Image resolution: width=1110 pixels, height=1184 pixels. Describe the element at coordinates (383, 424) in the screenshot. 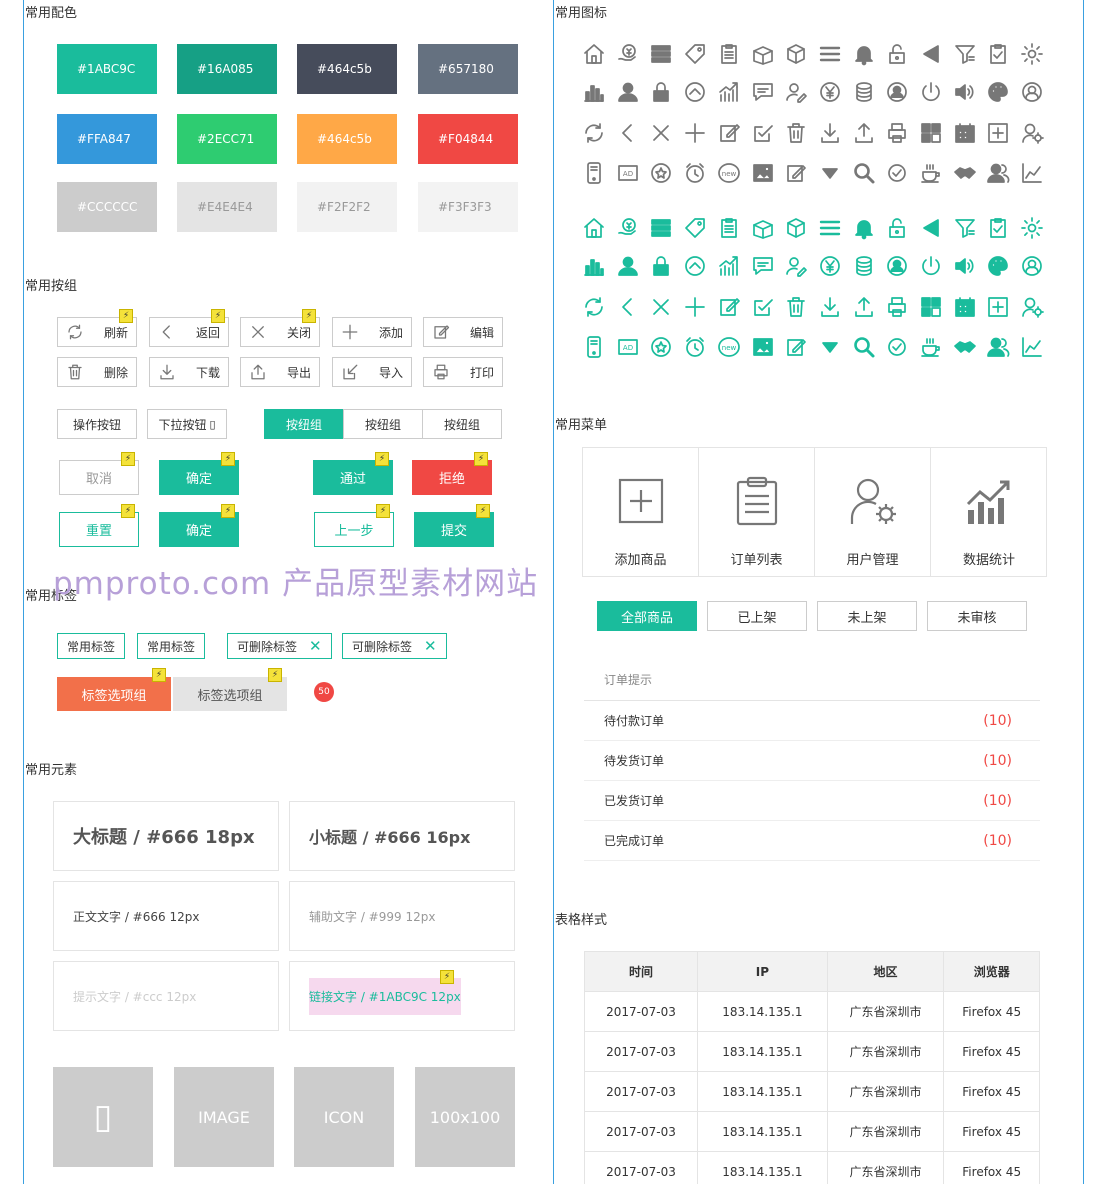

I see `button-group-item-2: 按纽组` at that location.